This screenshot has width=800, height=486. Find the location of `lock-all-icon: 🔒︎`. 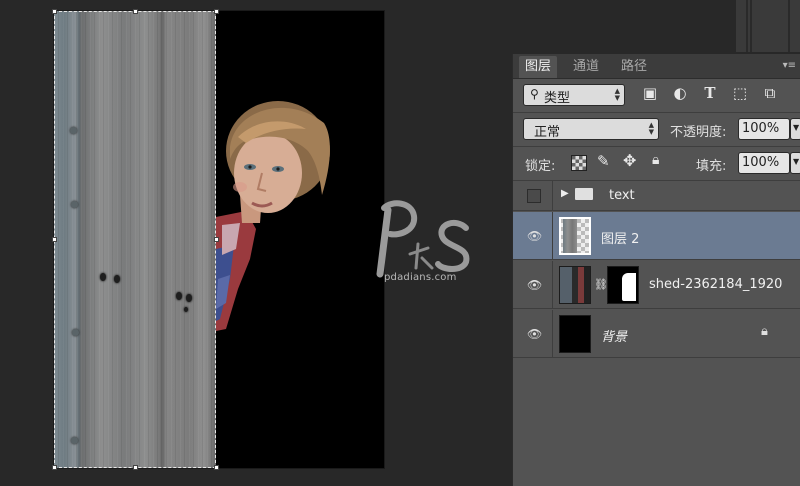

lock-all-icon: 🔒︎ is located at coordinates (655, 160).